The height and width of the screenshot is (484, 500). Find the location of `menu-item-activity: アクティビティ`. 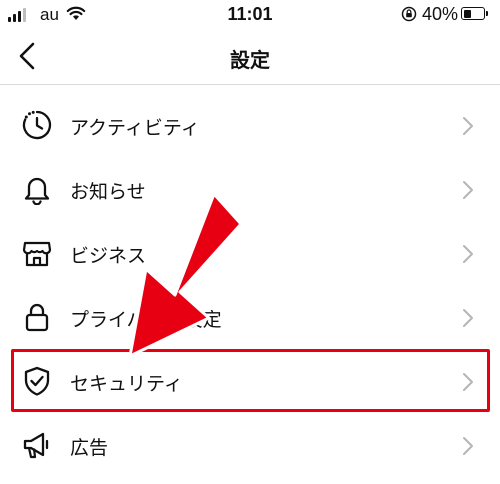

menu-item-activity: アクティビティ is located at coordinates (250, 126).